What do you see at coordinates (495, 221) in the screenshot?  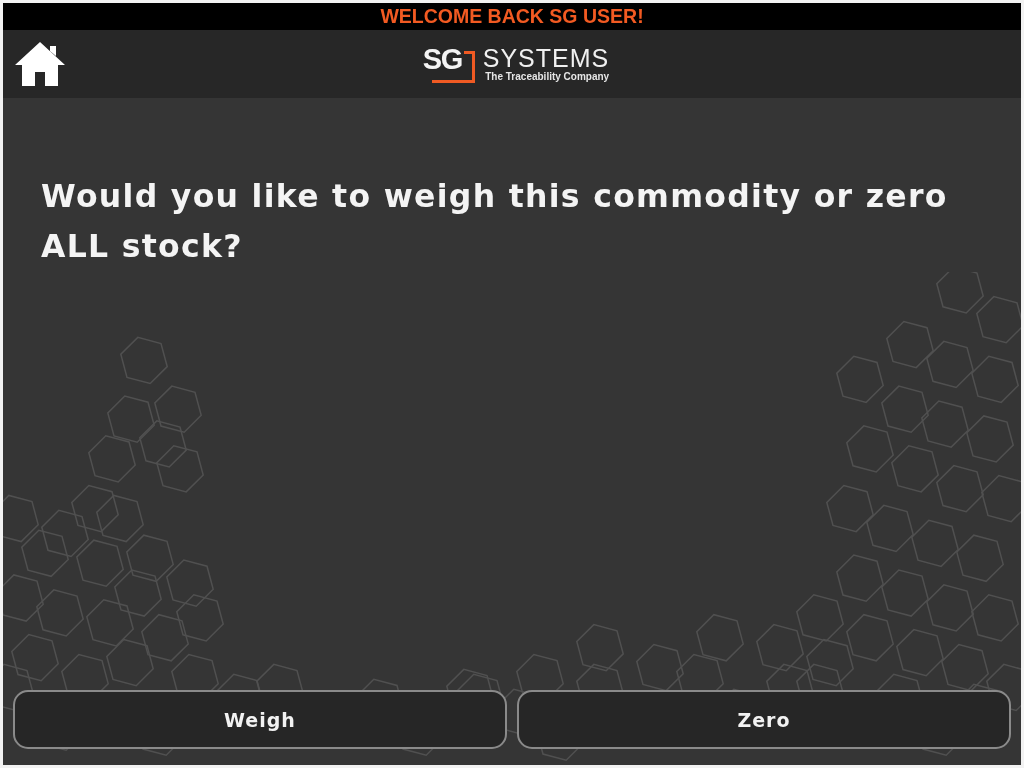 I see `question-text: Would you like to weigh this commodity or zero ALL stock?` at bounding box center [495, 221].